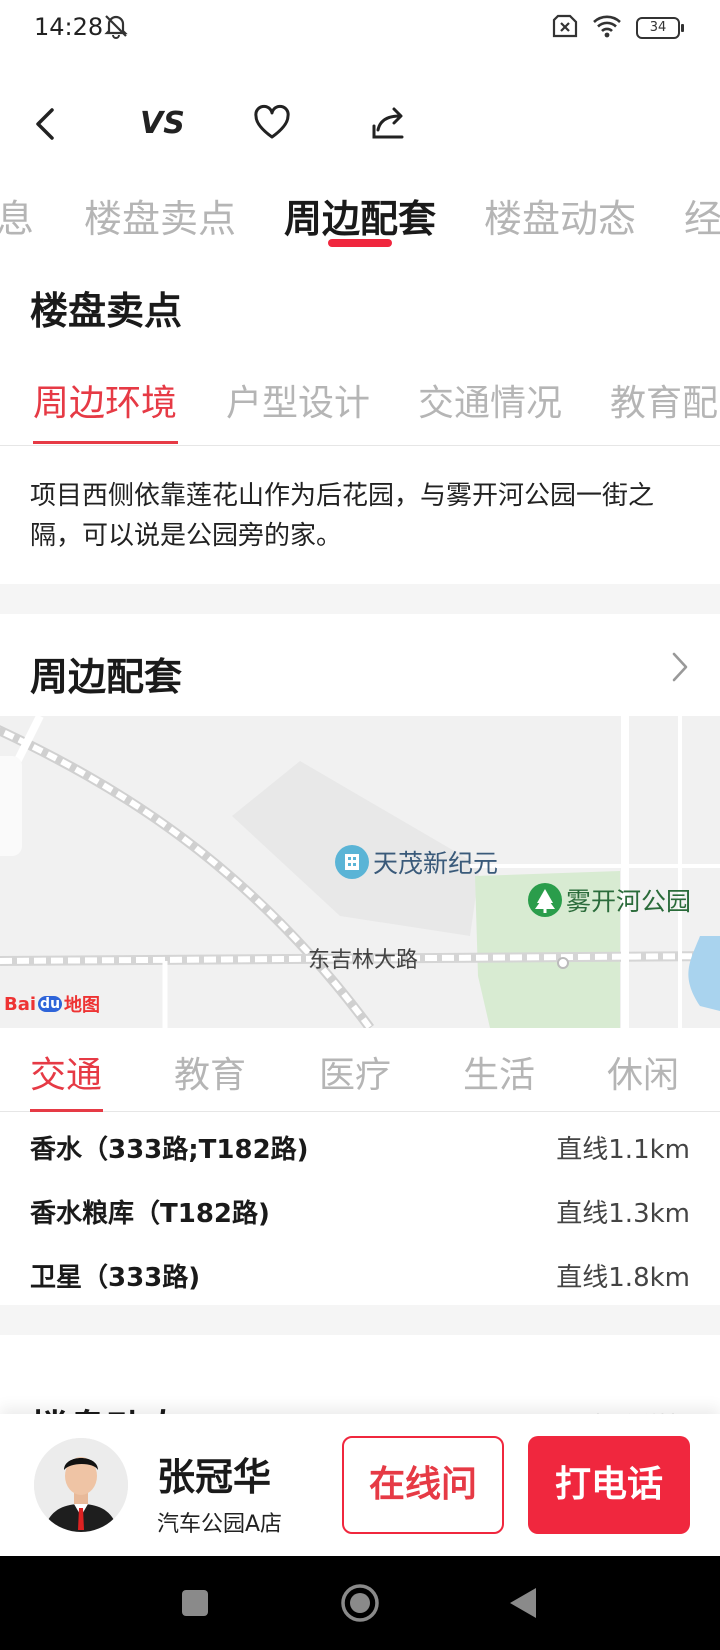 This screenshot has height=1650, width=720. What do you see at coordinates (150, 1214) in the screenshot?
I see `stop-name: 香水粮库（T182路)` at bounding box center [150, 1214].